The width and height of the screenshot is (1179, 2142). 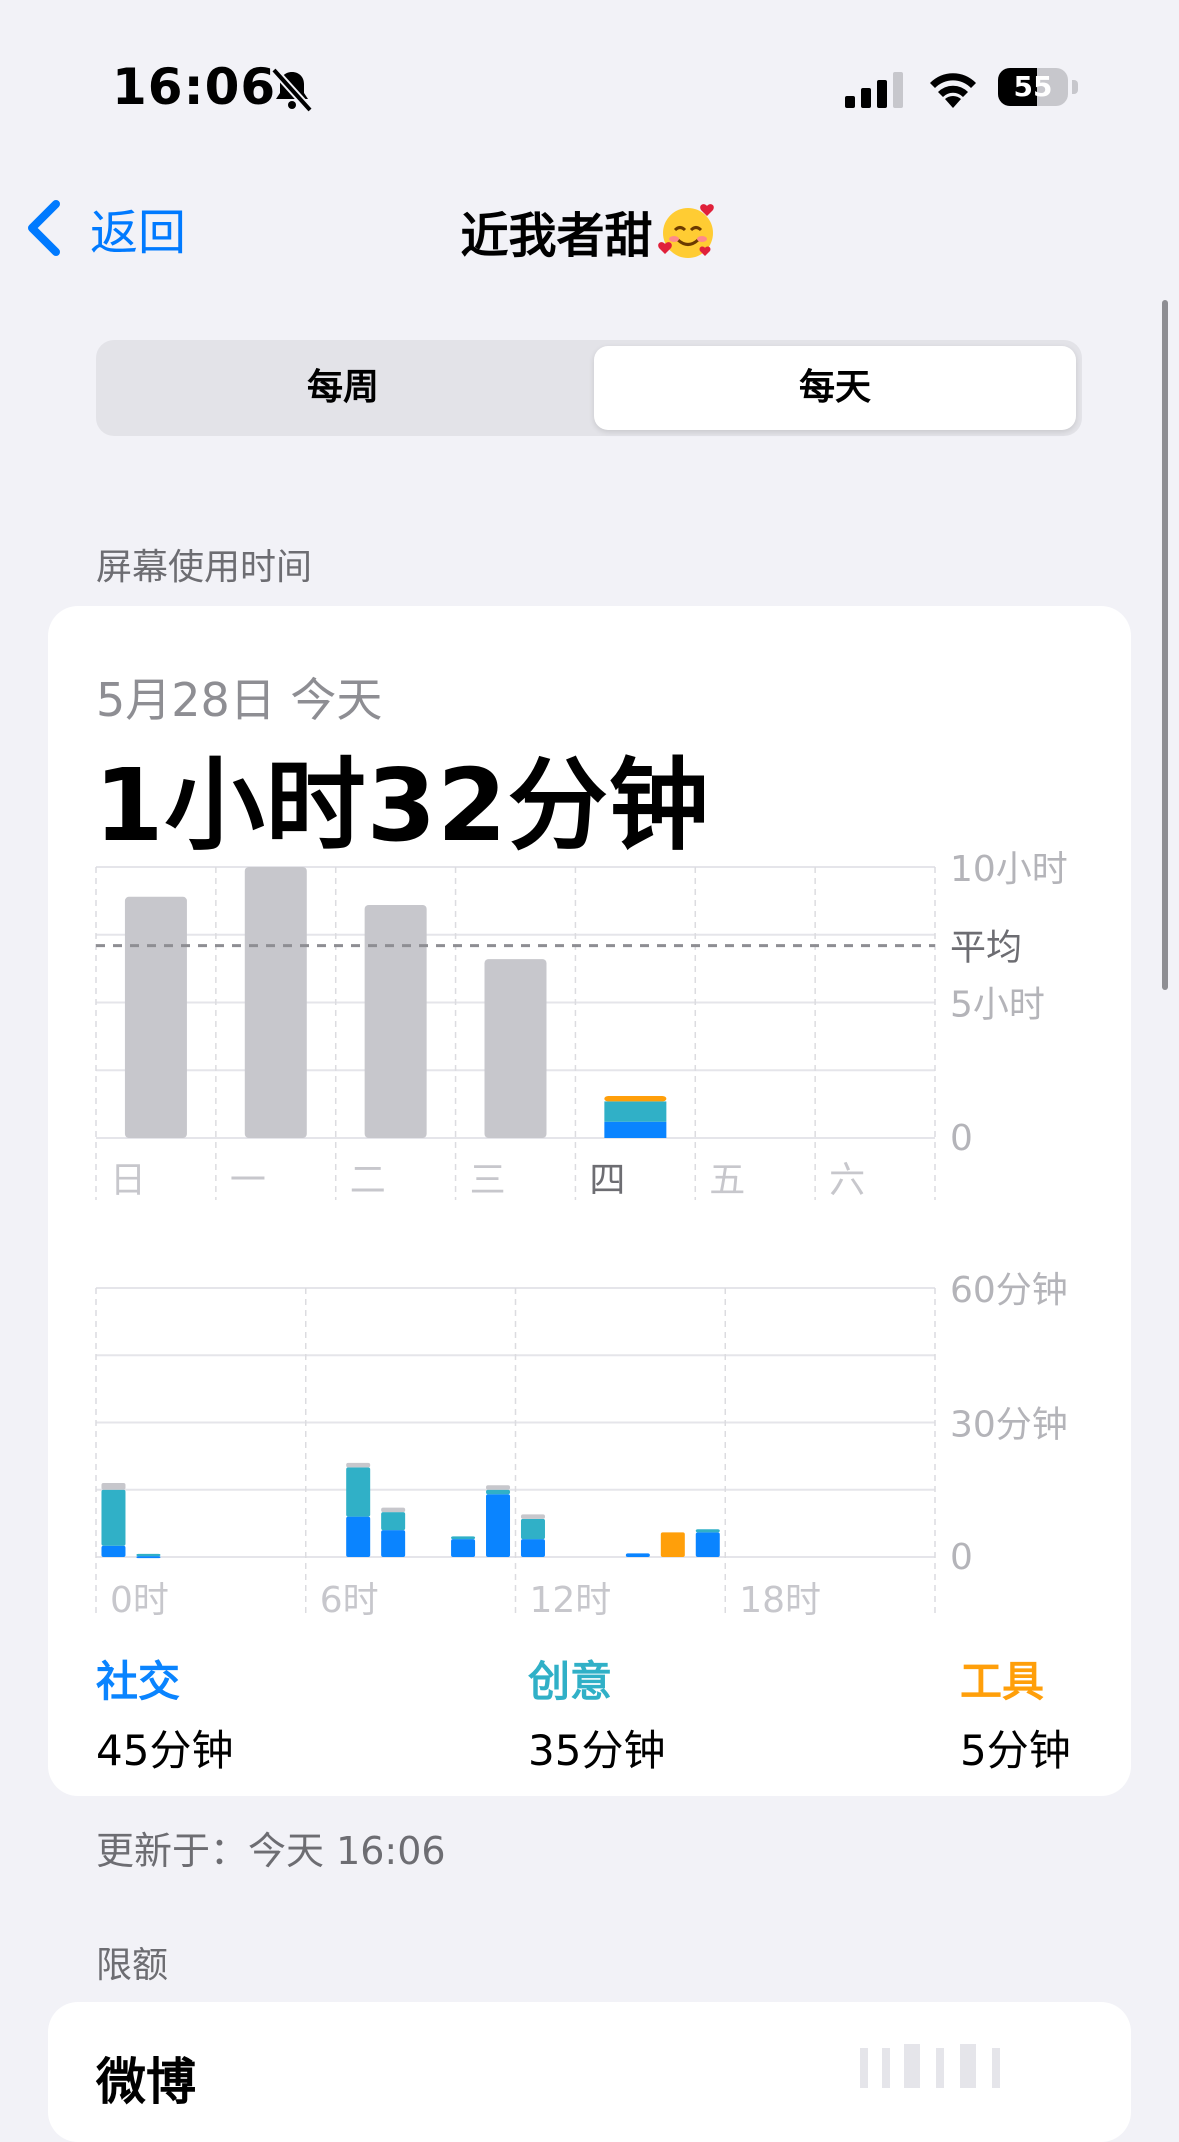 What do you see at coordinates (930, 2066) in the screenshot?
I see `watermark-bars-icon` at bounding box center [930, 2066].